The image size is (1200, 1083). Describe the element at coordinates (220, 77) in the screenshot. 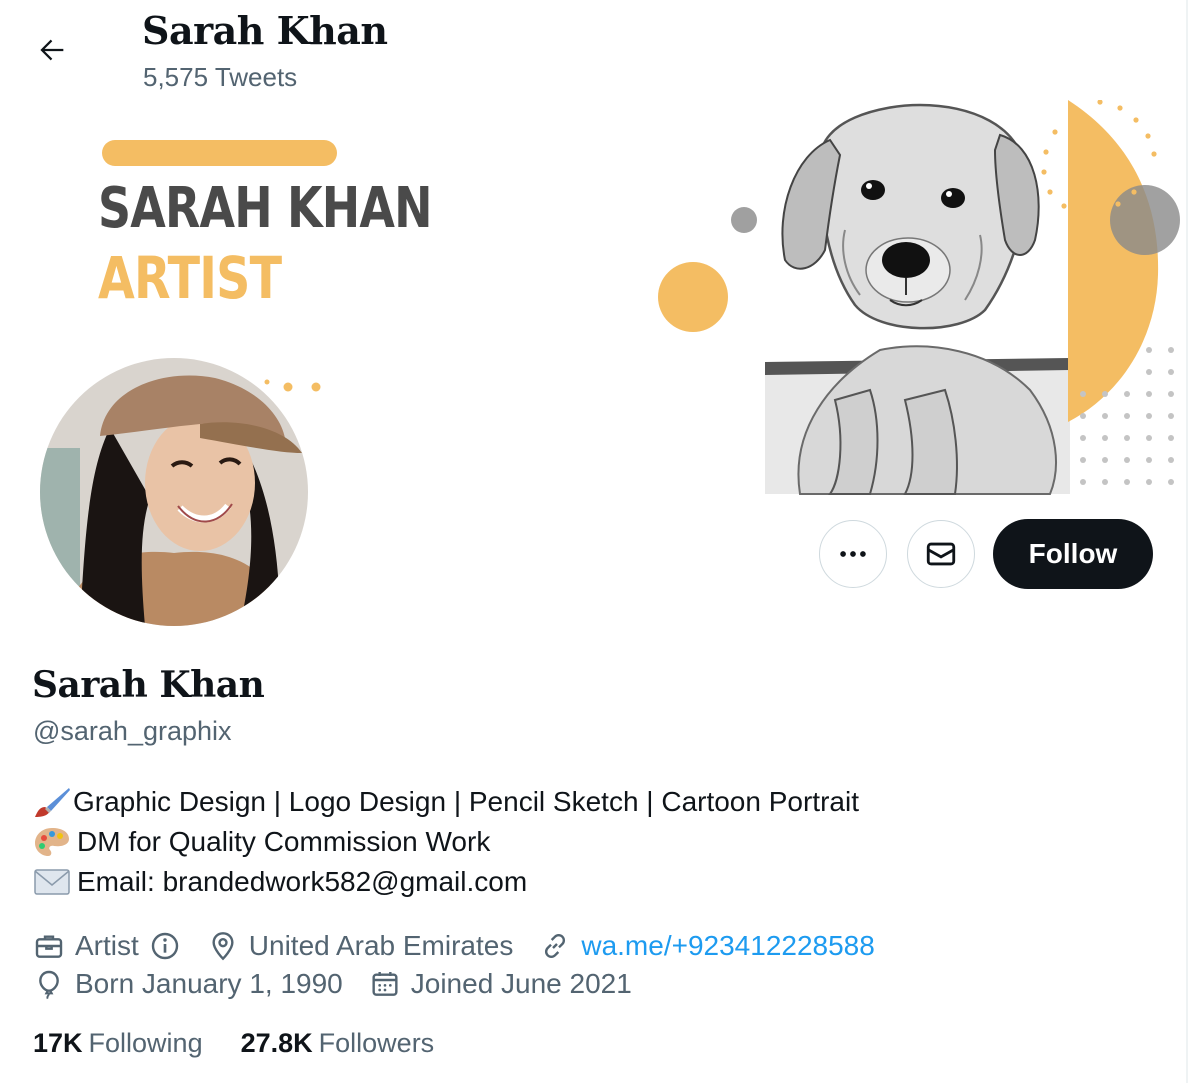

I see `header-tweet-count: 5,575 Tweets` at that location.